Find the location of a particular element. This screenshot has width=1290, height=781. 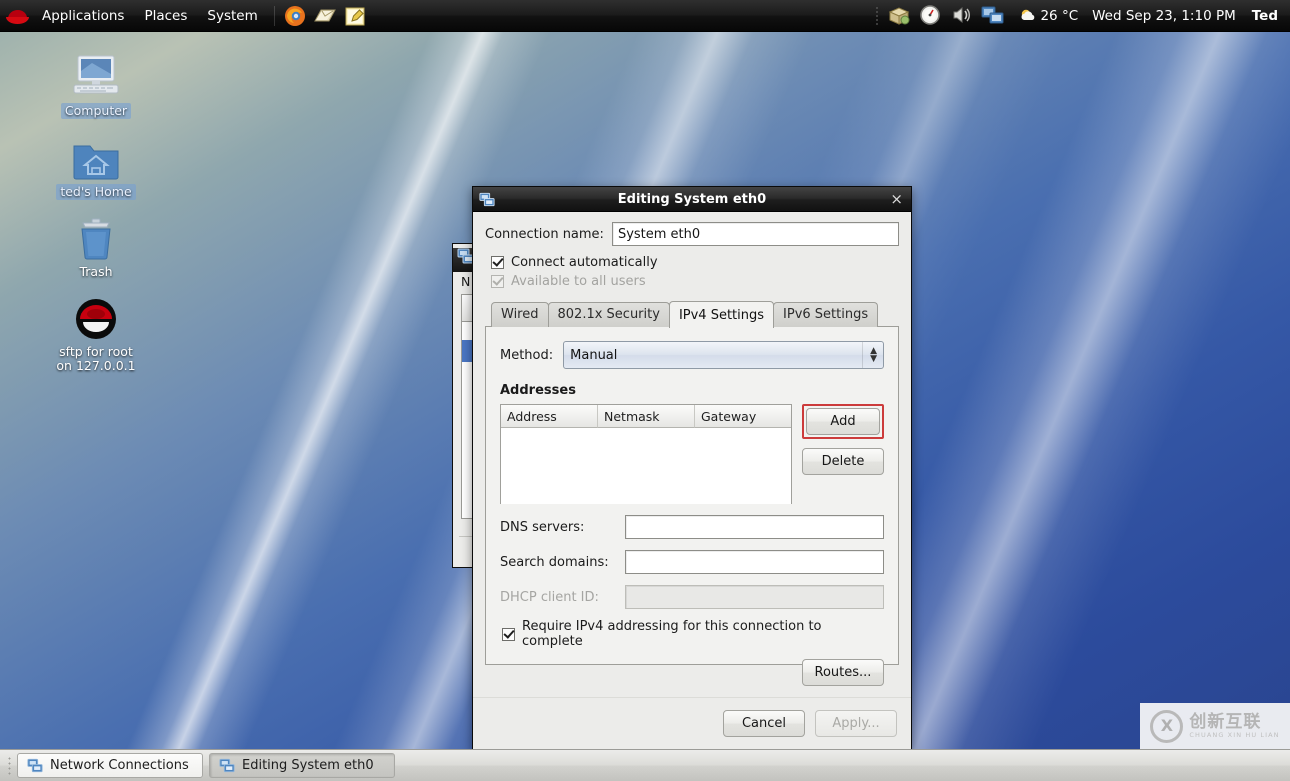

desktop-icon-computer: Computer is located at coordinates (96, 84).